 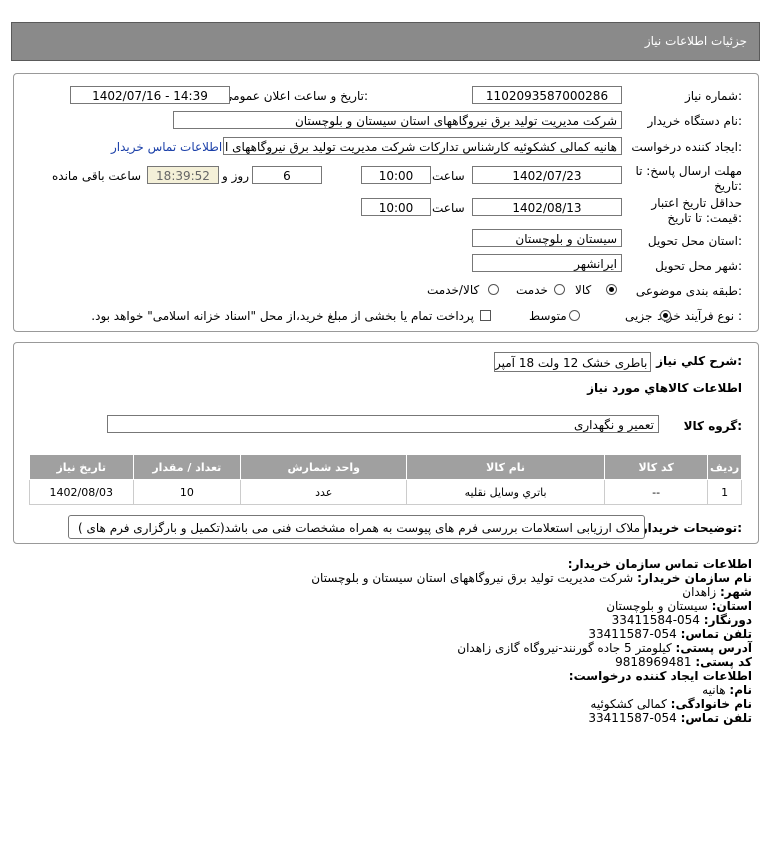 What do you see at coordinates (574, 315) in the screenshot?
I see `process-medium-radio` at bounding box center [574, 315].